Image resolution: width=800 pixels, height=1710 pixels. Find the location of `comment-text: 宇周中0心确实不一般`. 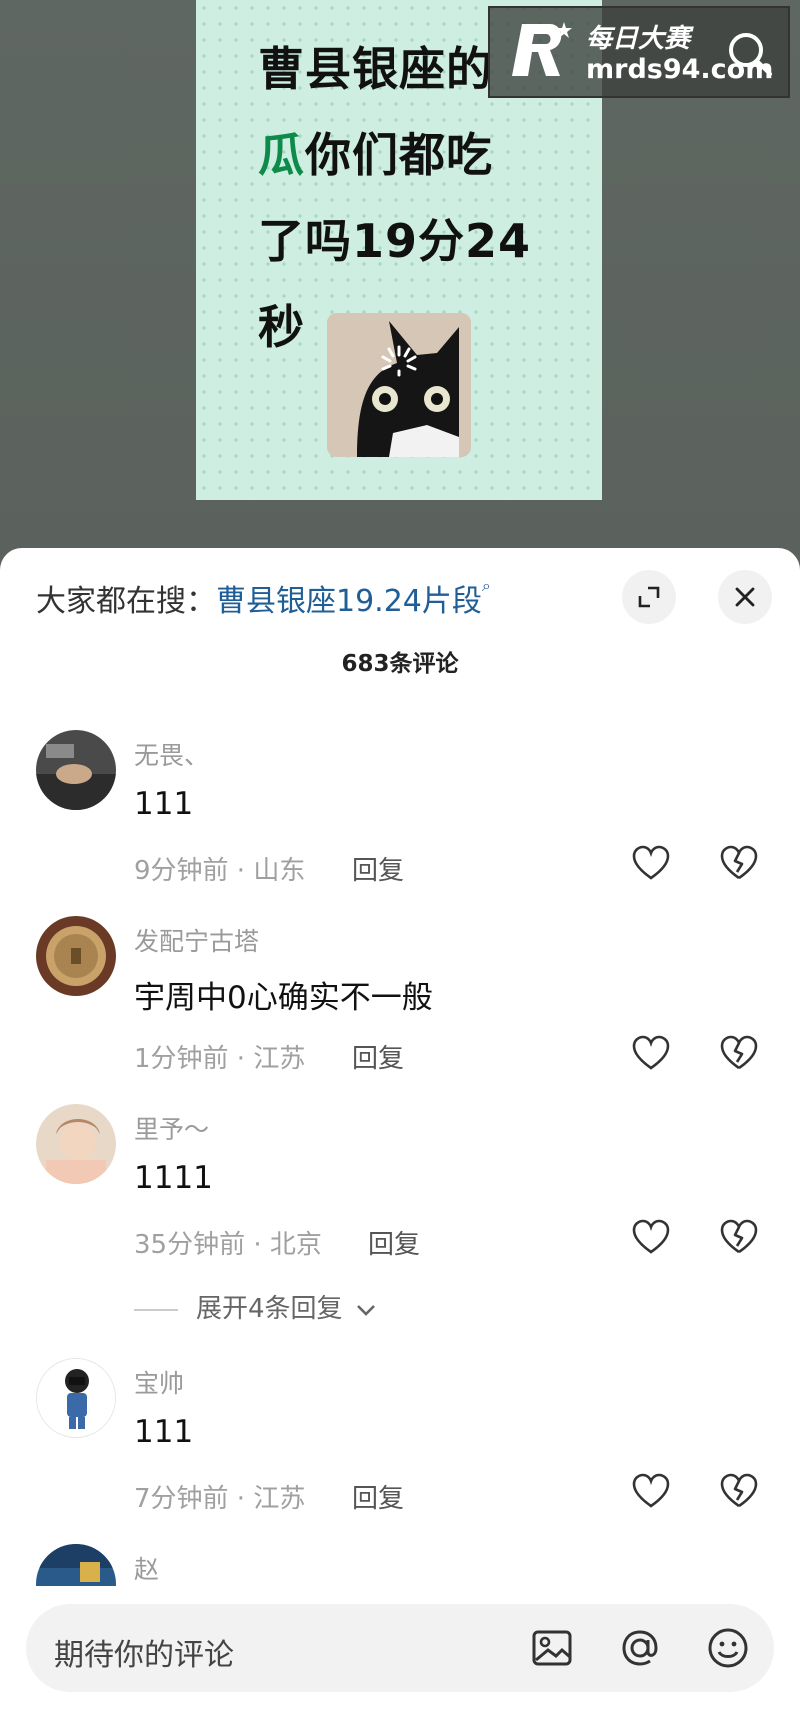

comment-text: 宇周中0心确实不一般 is located at coordinates (283, 998).